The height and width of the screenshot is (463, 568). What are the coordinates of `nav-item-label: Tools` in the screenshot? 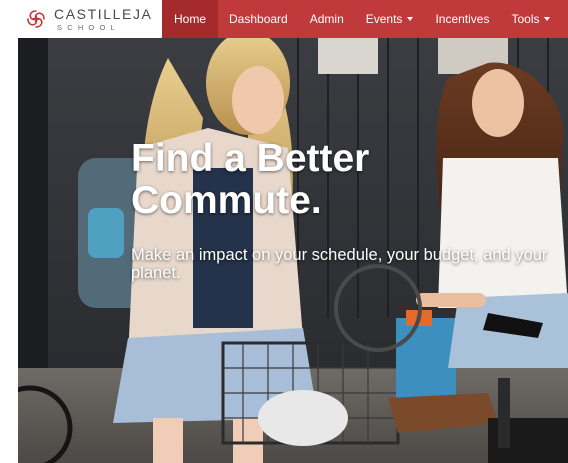 It's located at (525, 19).